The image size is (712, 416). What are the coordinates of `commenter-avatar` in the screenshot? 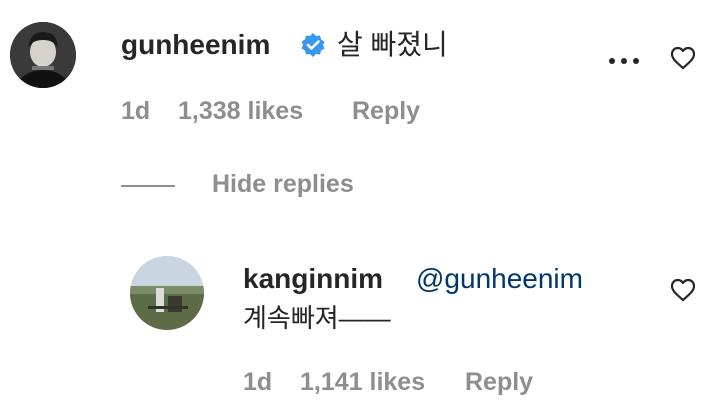 It's located at (43, 55).